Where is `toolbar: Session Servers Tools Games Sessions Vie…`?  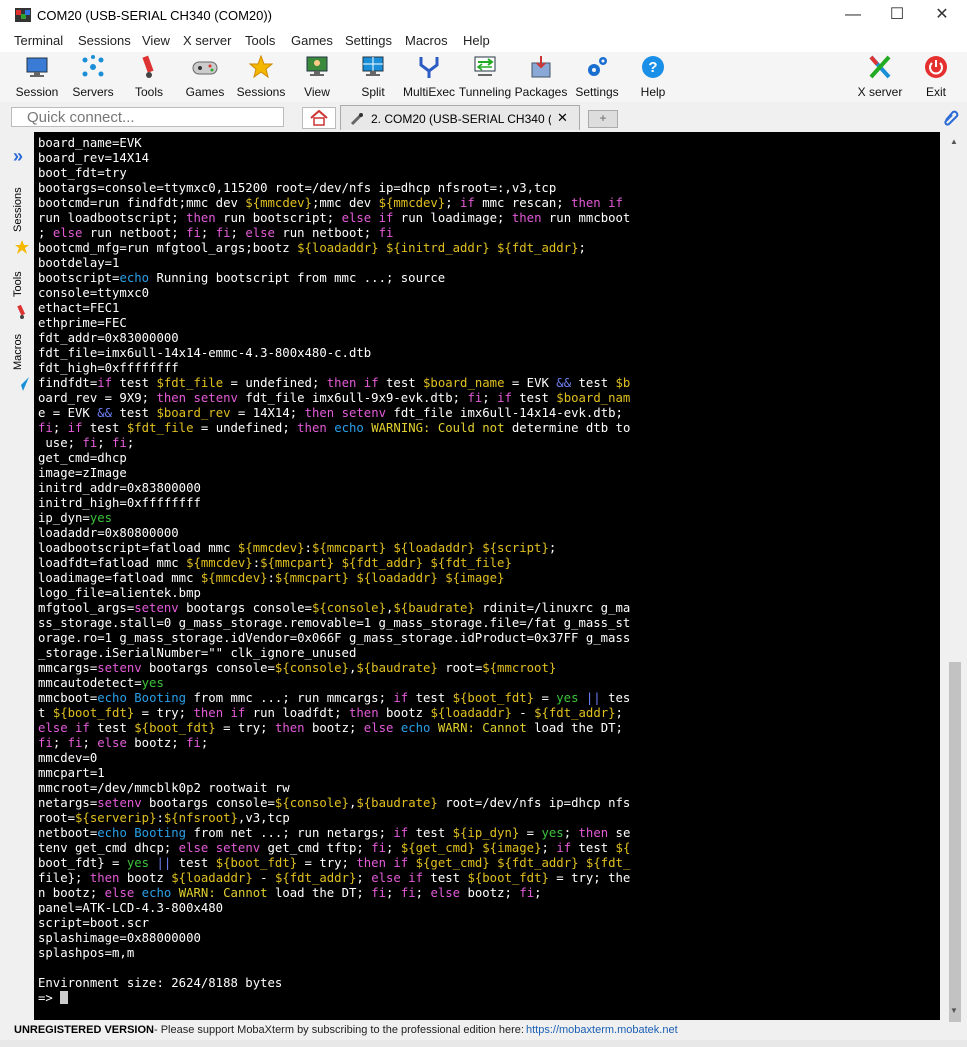
toolbar: Session Servers Tools Games Sessions Vie… is located at coordinates (483, 77).